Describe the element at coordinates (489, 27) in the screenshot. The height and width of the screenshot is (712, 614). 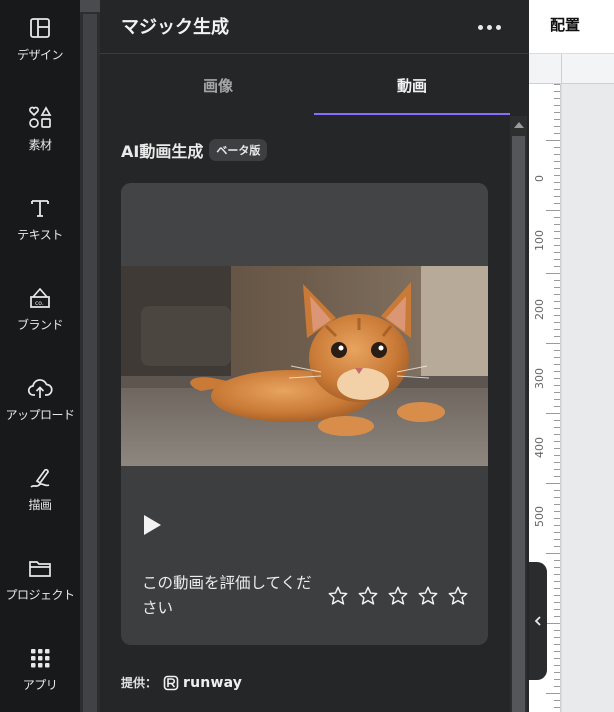
I see `more-options-button` at that location.